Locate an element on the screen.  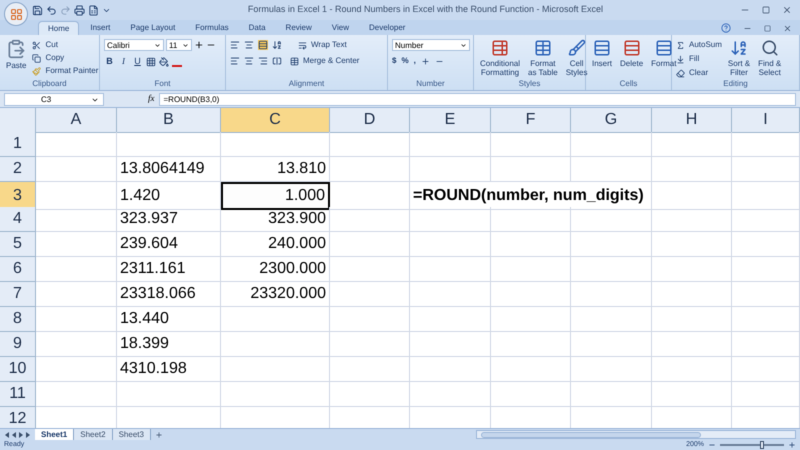
font-name-field: Calibri is located at coordinates (134, 45).